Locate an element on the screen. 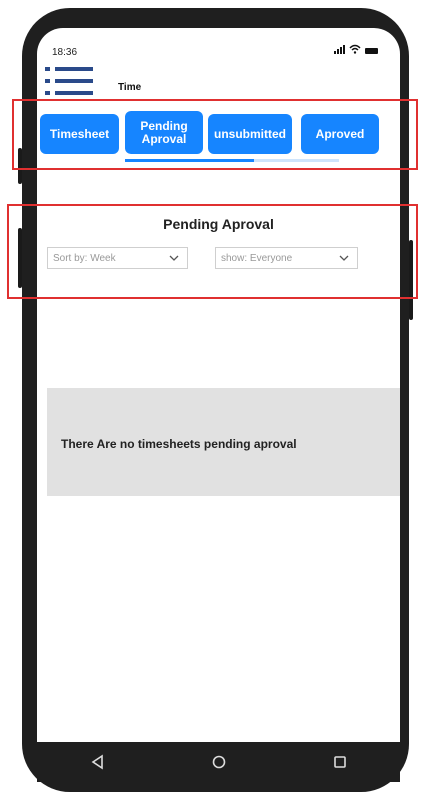 The height and width of the screenshot is (794, 421). android-nav-bar is located at coordinates (218, 762).